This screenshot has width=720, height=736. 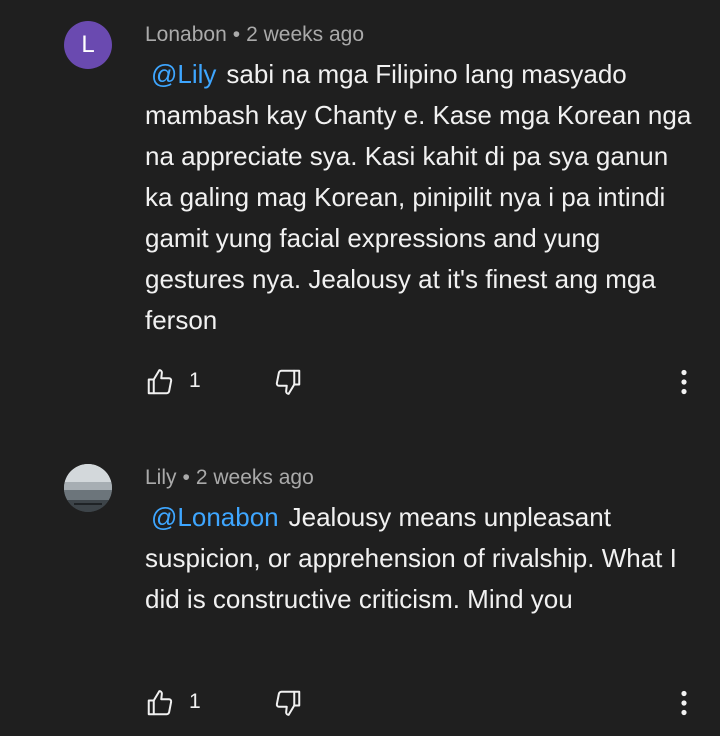 I want to click on avatar: L, so click(x=88, y=45).